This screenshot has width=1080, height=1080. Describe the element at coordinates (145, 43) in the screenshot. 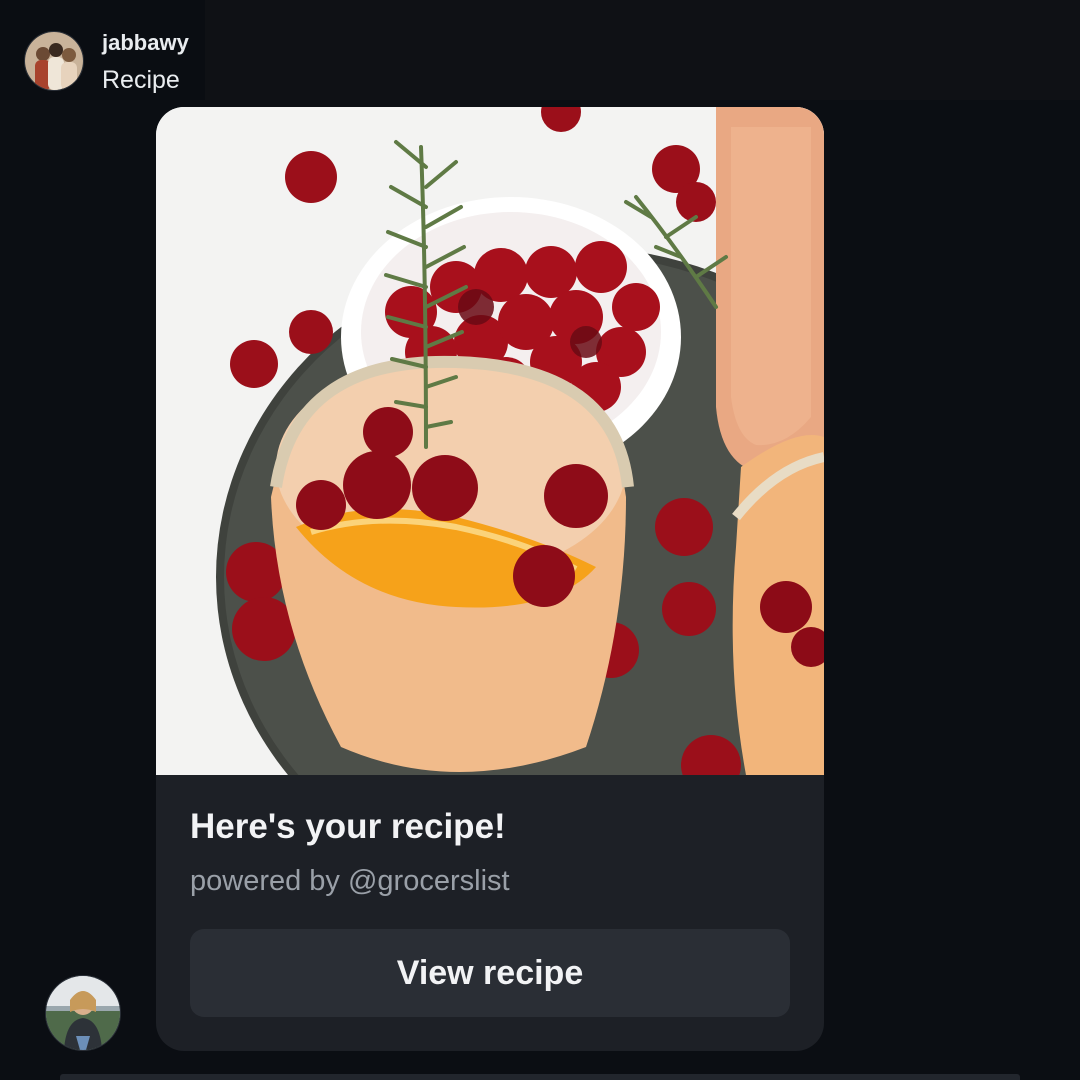

I see `sender-name: jabbawy` at that location.